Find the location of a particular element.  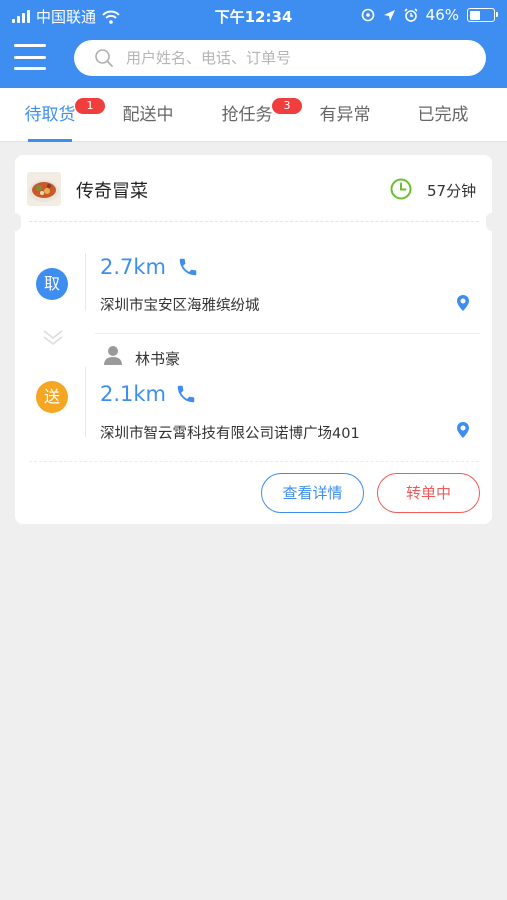

transfer-order-button: 转单中 is located at coordinates (428, 493).